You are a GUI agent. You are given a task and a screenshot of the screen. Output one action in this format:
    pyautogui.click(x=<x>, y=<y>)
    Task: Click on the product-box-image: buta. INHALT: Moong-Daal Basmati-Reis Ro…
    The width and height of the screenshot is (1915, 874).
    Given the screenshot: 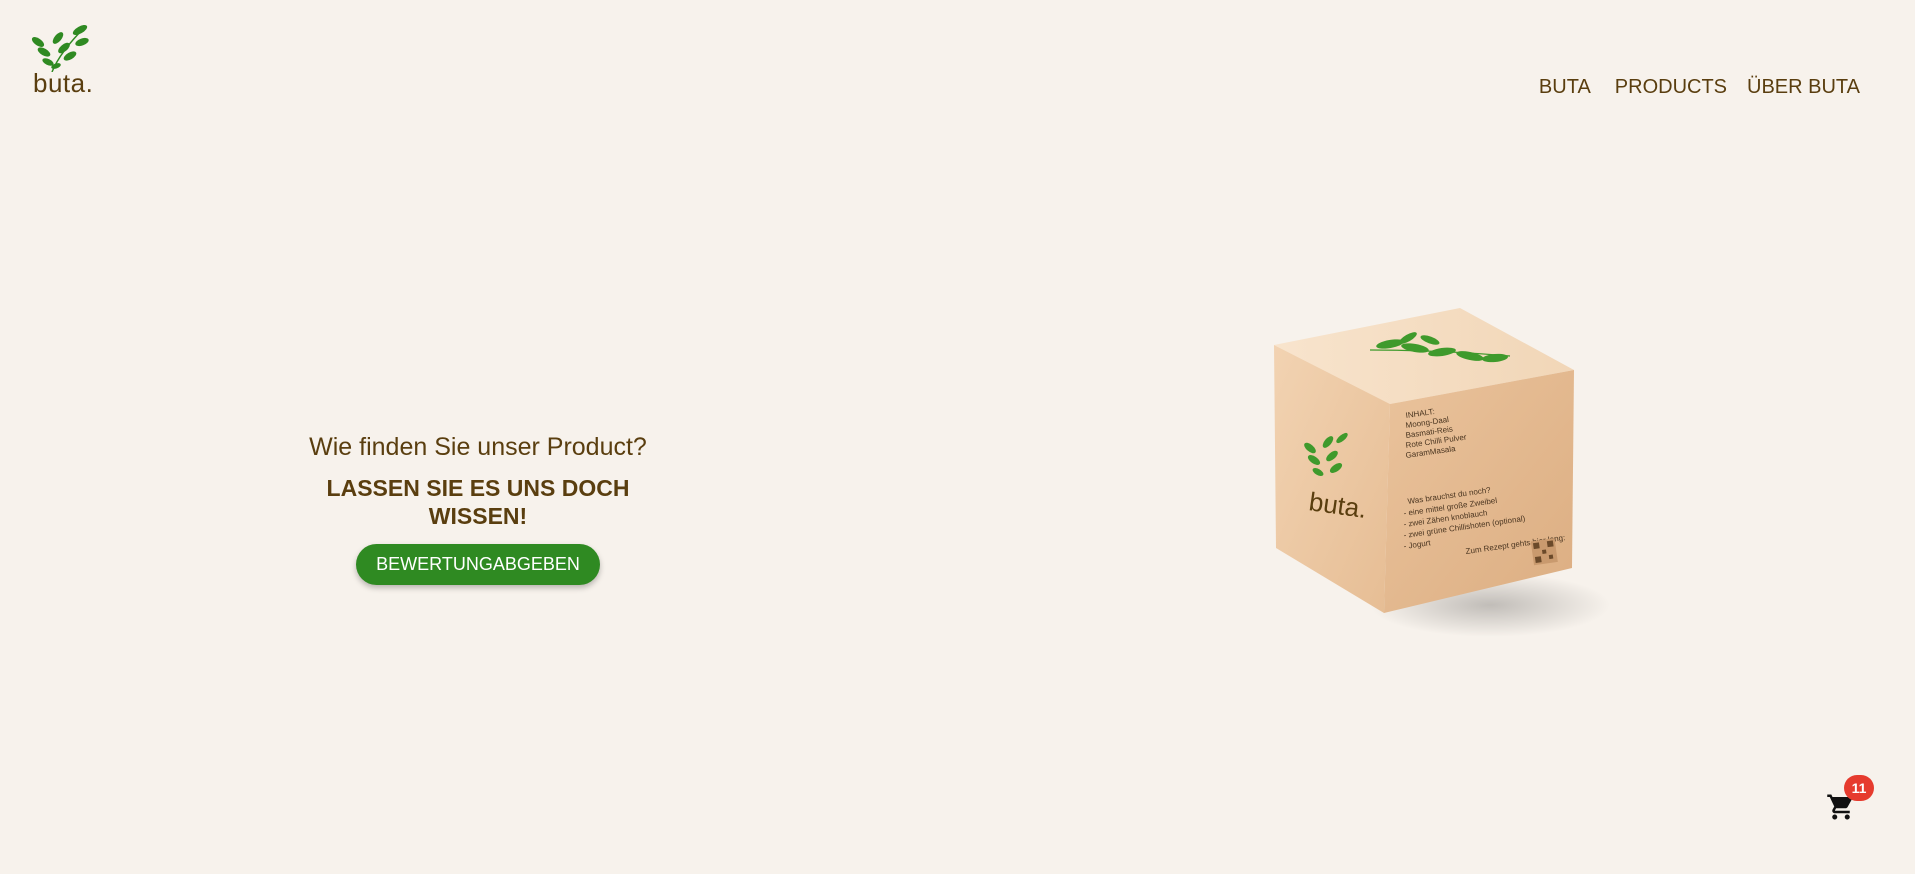 What is the action you would take?
    pyautogui.click(x=1442, y=472)
    